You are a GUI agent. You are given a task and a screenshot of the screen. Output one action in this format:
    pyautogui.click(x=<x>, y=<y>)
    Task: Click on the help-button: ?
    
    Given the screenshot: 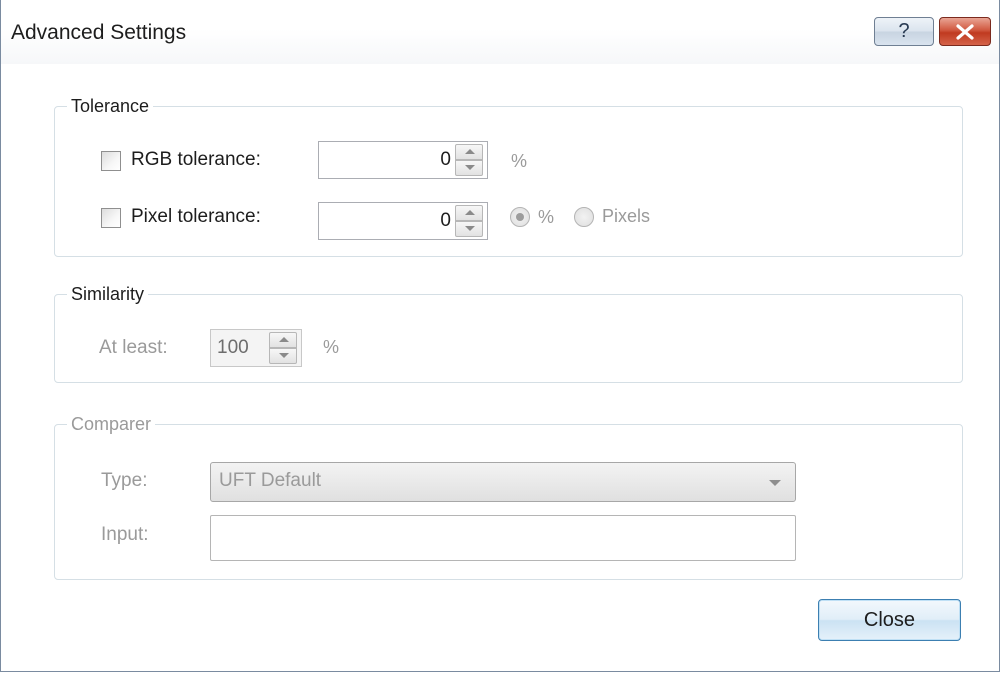 What is the action you would take?
    pyautogui.click(x=904, y=31)
    